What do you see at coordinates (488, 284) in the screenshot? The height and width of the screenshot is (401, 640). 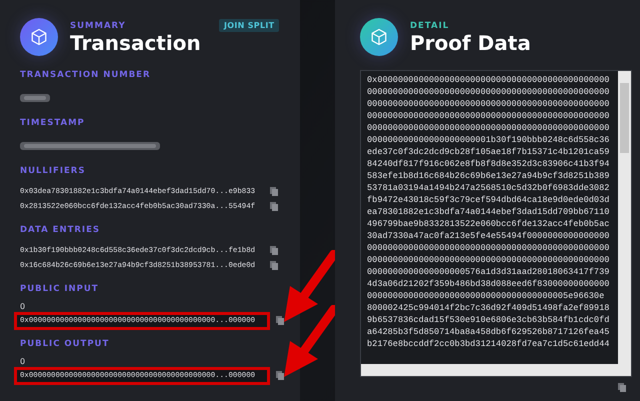 I see `proof-line: 4d3a06d21202f359b486bd38d088eed6f83000000000000` at bounding box center [488, 284].